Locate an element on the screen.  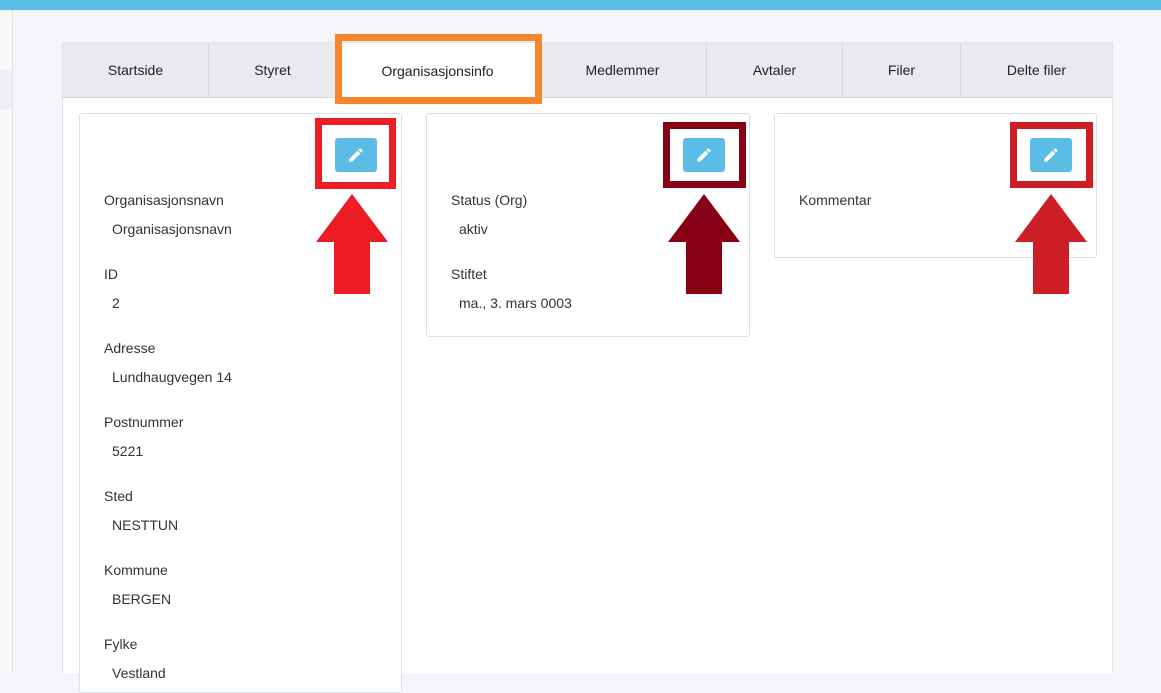
active-tab-highlight is located at coordinates (438, 69).